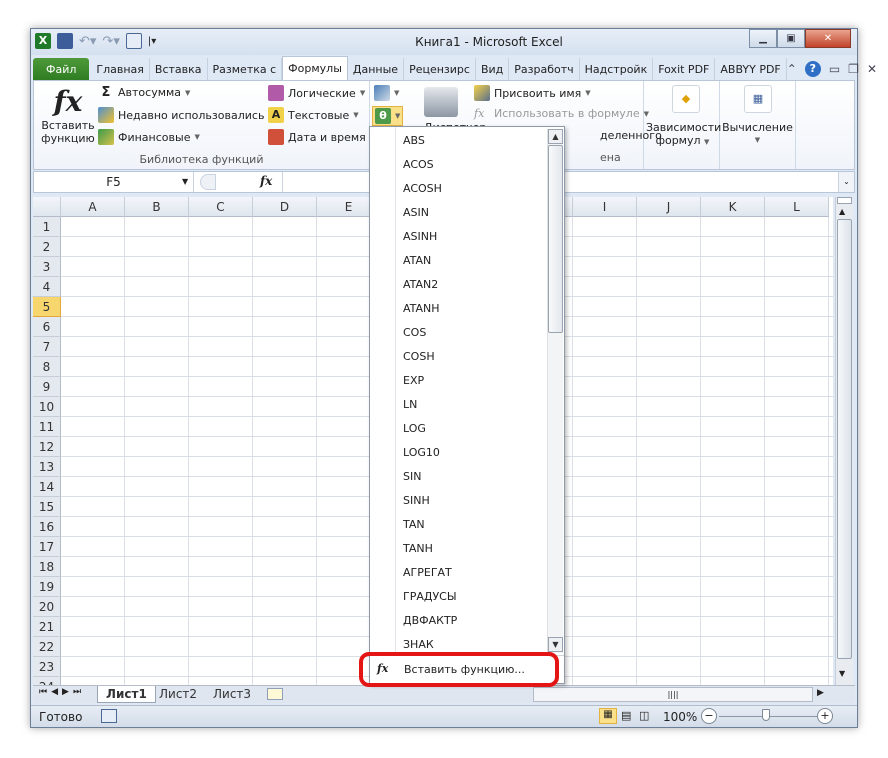  I want to click on zoom-level: 100%, so click(680, 717).